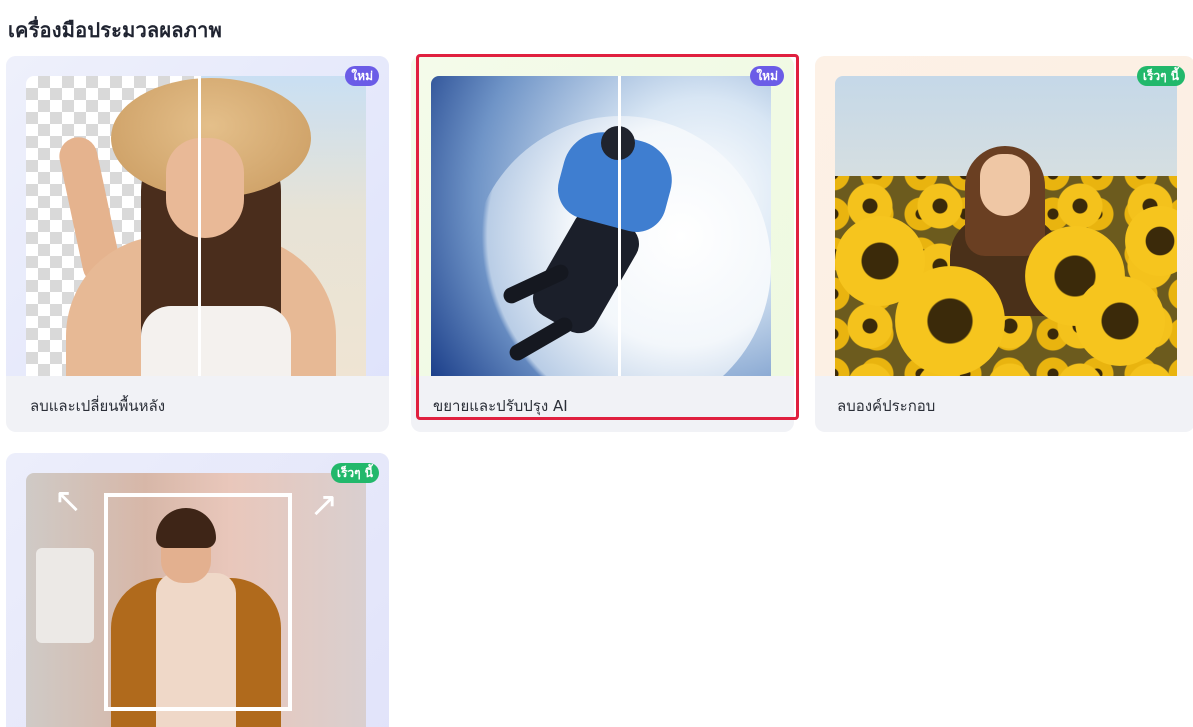 The width and height of the screenshot is (1193, 727). I want to click on card-thumbnail-background: ↖ ↗, so click(197, 590).